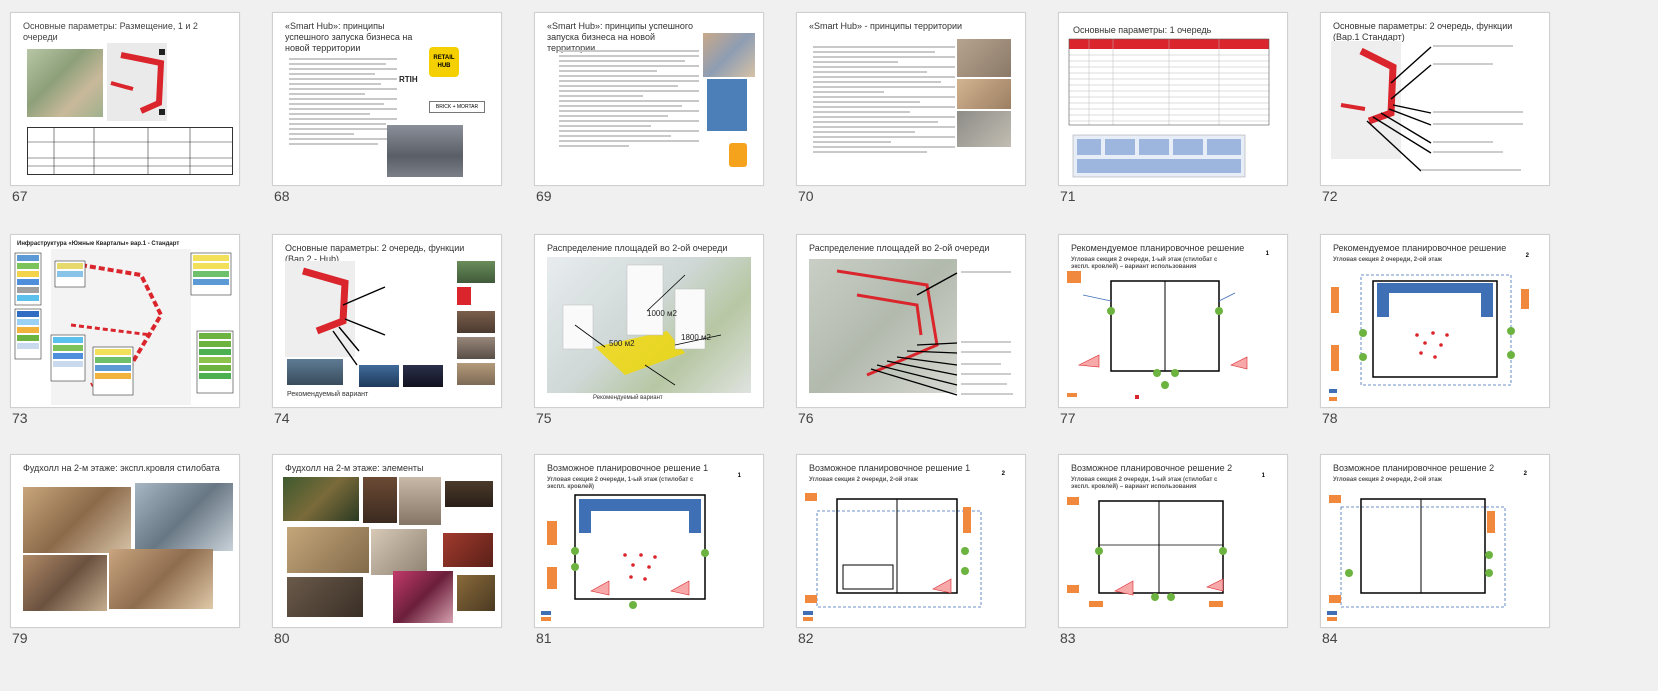 This screenshot has width=1658, height=691. Describe the element at coordinates (806, 638) in the screenshot. I see `slide-number: 82` at that location.